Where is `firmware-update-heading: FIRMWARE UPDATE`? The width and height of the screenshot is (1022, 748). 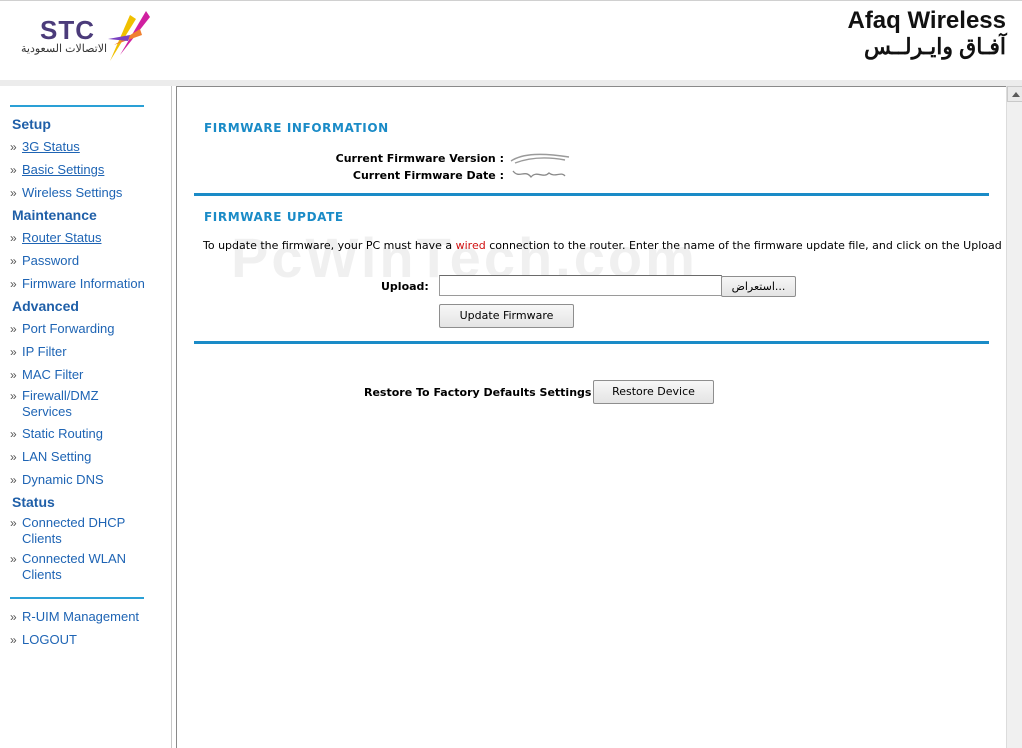
firmware-update-heading: FIRMWARE UPDATE is located at coordinates (274, 217).